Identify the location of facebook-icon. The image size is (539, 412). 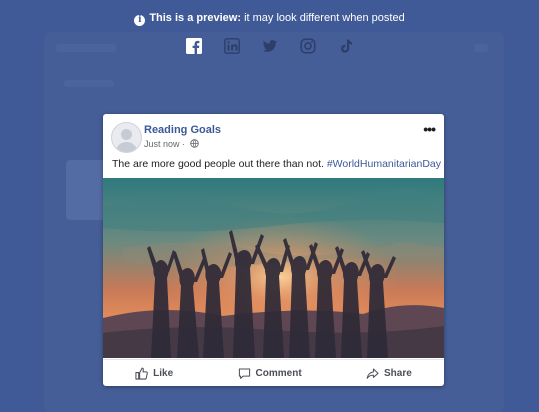
(194, 46).